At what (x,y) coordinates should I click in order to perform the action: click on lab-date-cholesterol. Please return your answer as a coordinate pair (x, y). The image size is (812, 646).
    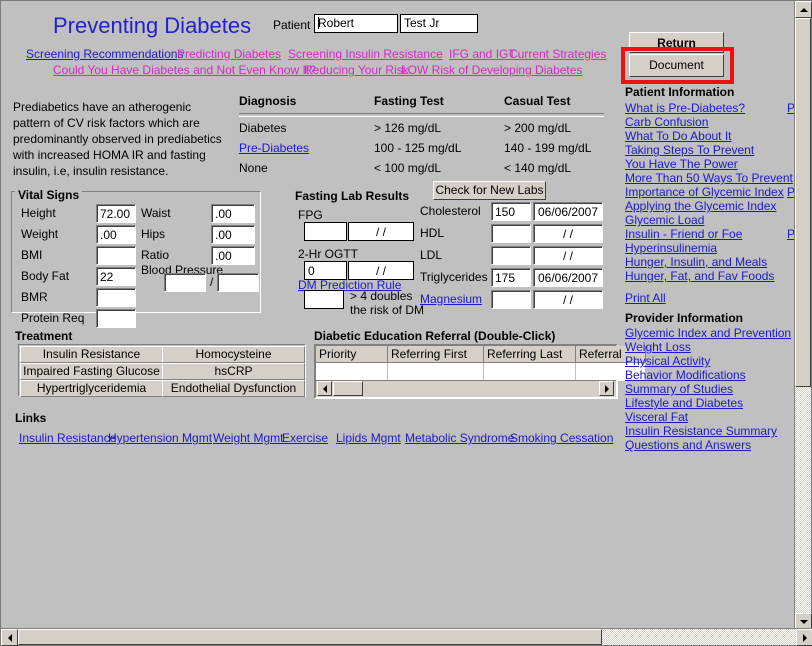
    Looking at the image, I should click on (568, 211).